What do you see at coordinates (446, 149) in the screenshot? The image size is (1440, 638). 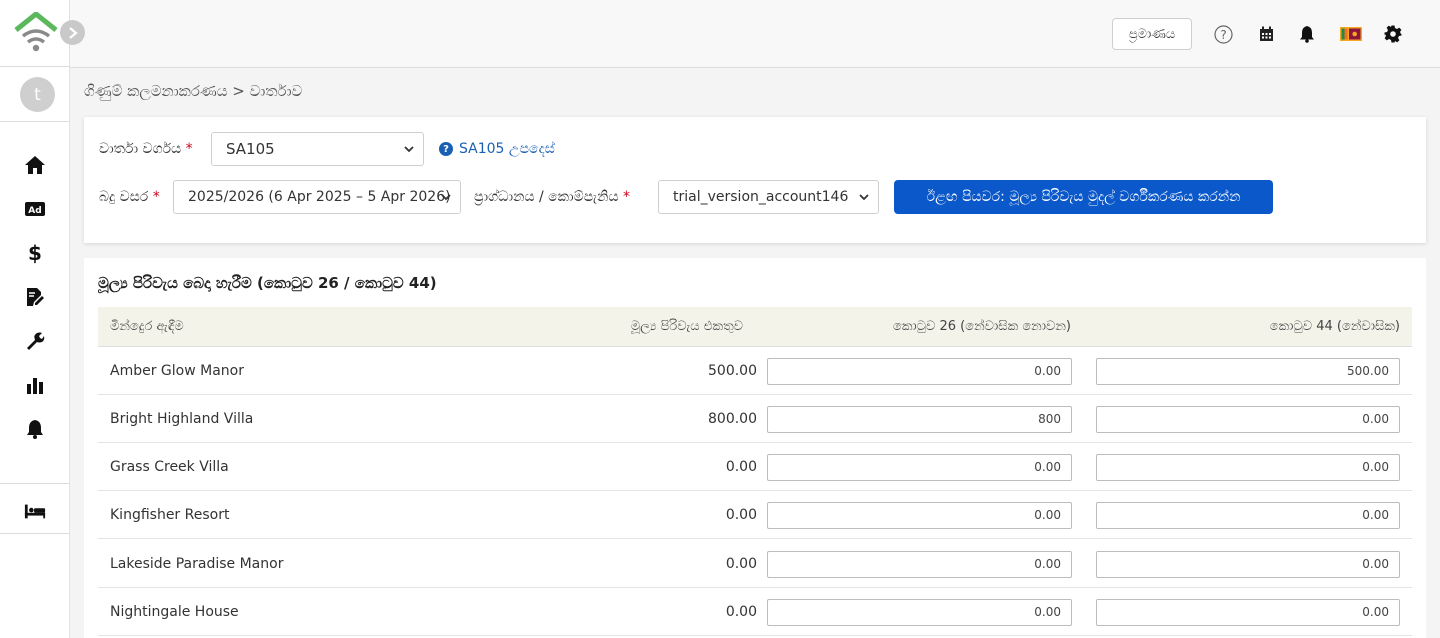 I see `question-icon: ?` at bounding box center [446, 149].